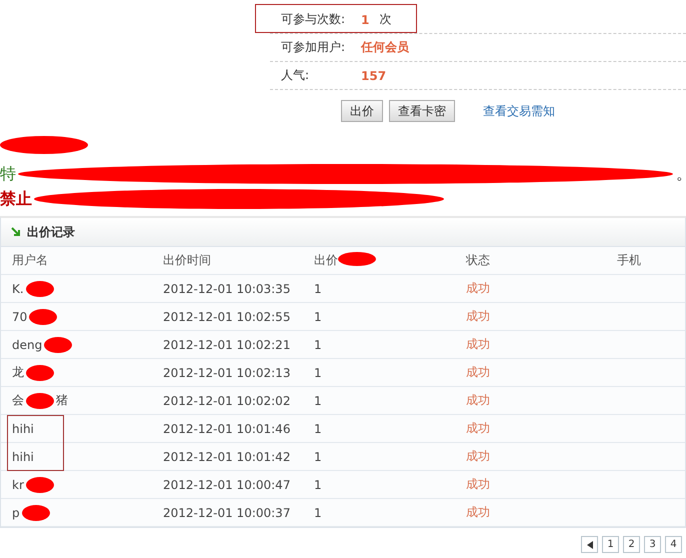 The width and height of the screenshot is (686, 558). What do you see at coordinates (681, 174) in the screenshot?
I see `notice-text: 。` at bounding box center [681, 174].